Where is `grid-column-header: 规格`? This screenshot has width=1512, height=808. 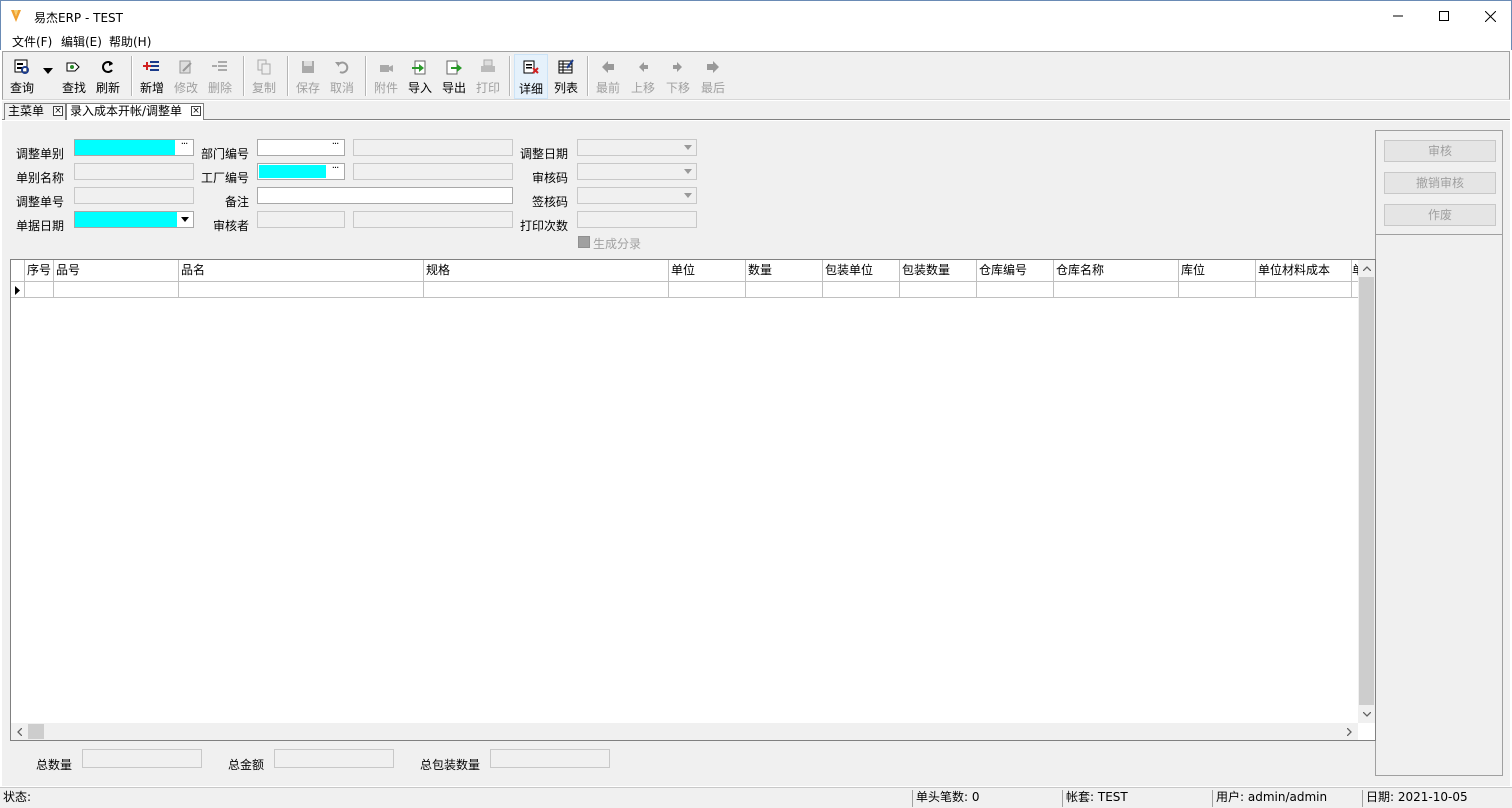 grid-column-header: 规格 is located at coordinates (546, 271).